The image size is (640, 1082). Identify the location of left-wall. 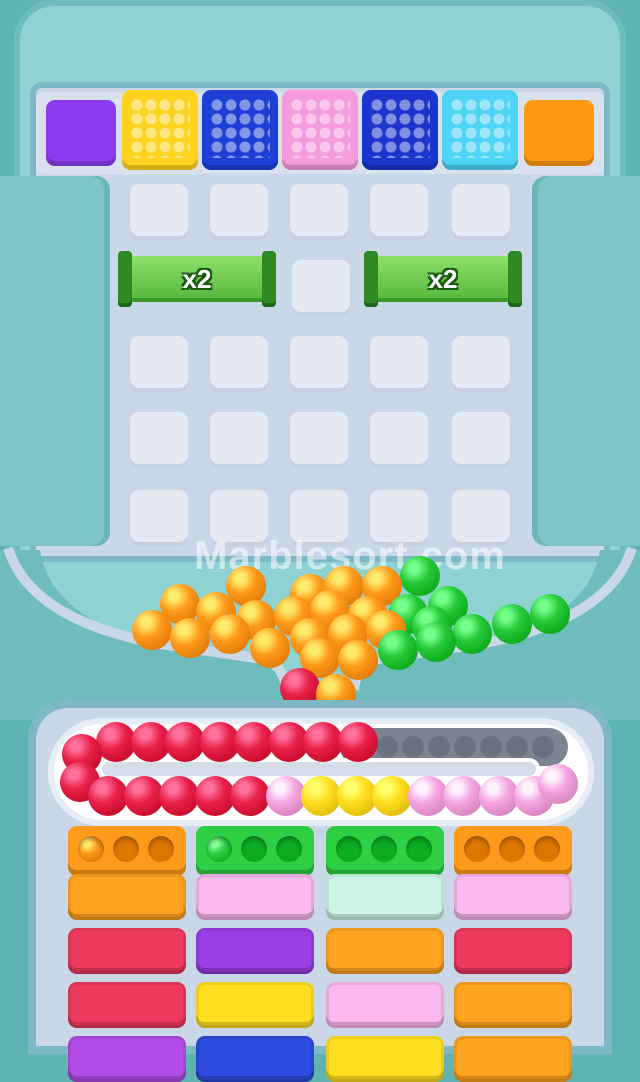
(55, 361).